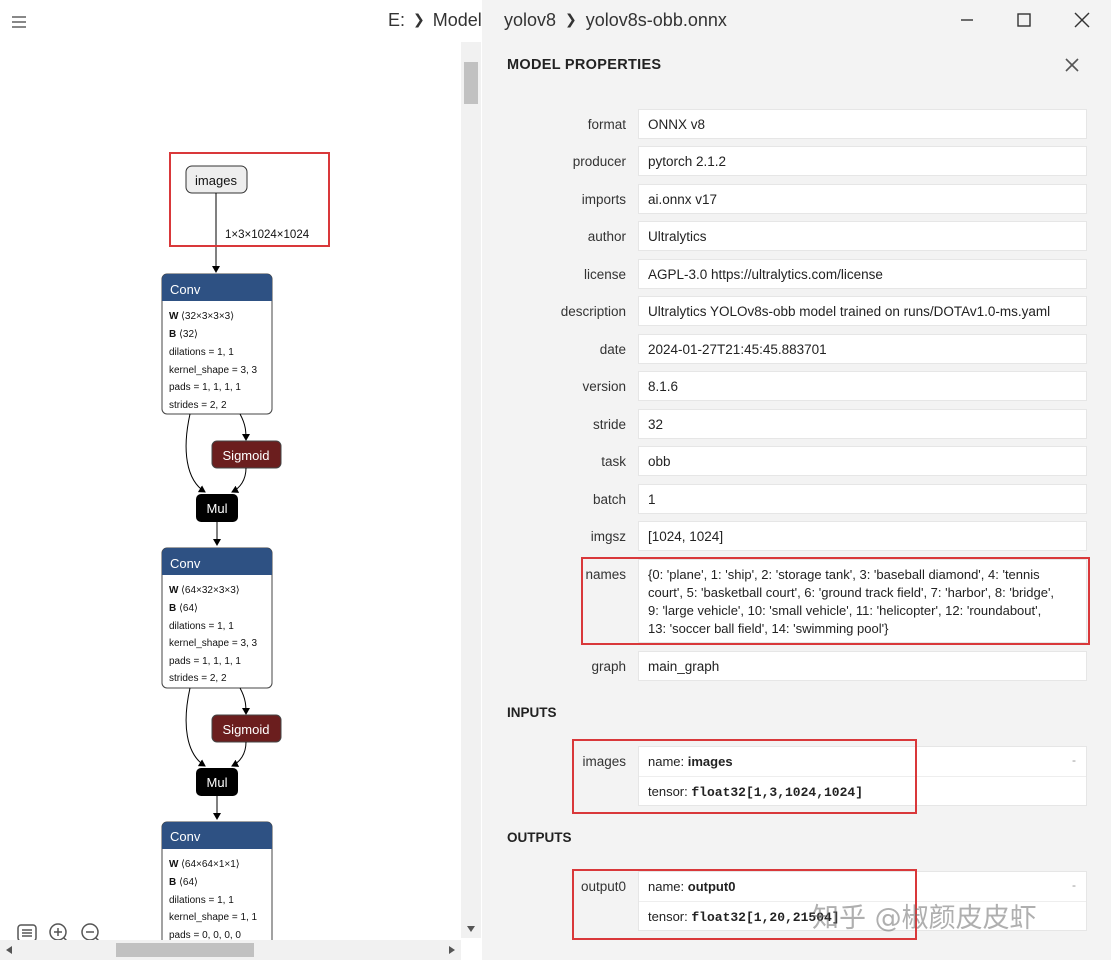 This screenshot has width=1111, height=960. Describe the element at coordinates (606, 124) in the screenshot. I see `property-label: format` at that location.